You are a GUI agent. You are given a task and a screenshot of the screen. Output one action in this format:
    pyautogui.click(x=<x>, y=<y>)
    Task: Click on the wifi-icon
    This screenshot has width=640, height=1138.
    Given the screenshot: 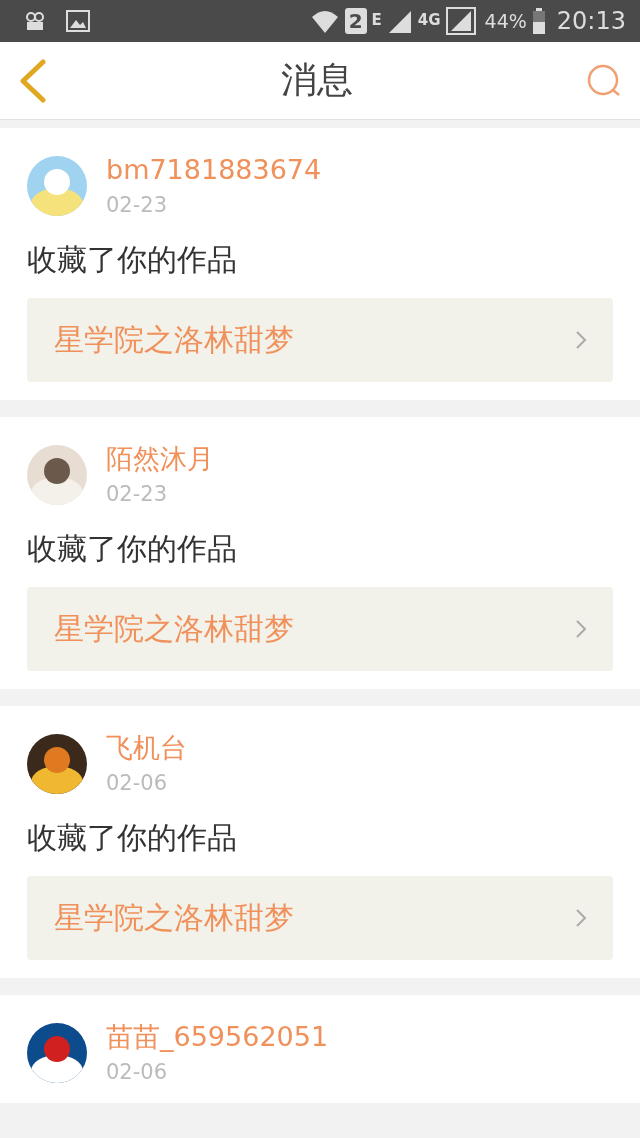 What is the action you would take?
    pyautogui.click(x=324, y=21)
    